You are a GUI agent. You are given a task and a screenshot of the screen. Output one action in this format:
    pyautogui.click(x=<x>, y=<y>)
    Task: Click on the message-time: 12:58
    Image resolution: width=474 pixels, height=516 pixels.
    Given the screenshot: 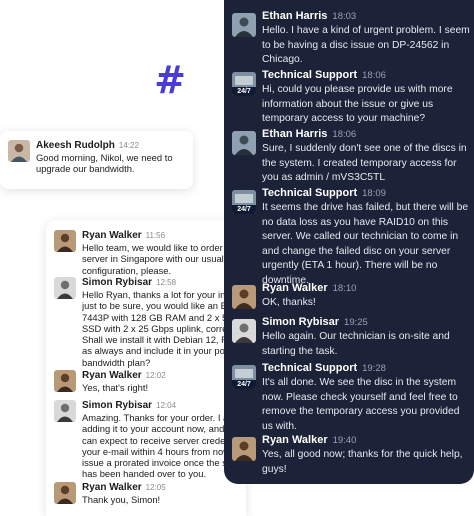 What is the action you would take?
    pyautogui.click(x=166, y=282)
    